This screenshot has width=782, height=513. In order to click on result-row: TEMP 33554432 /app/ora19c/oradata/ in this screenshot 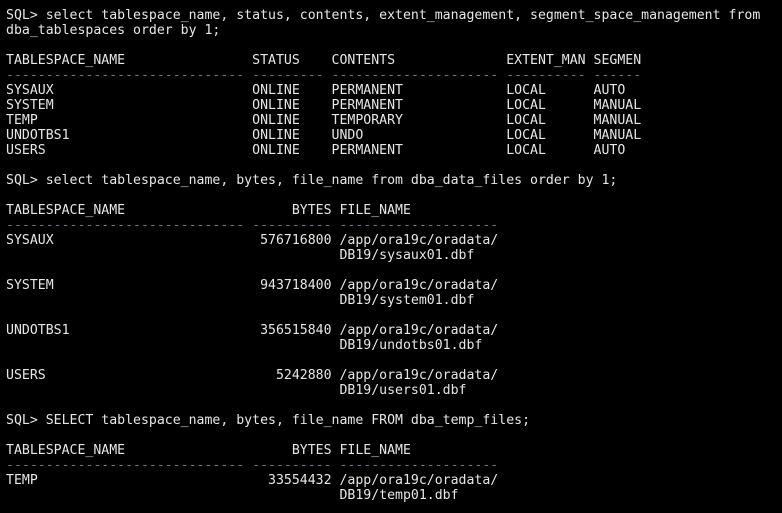, I will do `click(252, 480)`.